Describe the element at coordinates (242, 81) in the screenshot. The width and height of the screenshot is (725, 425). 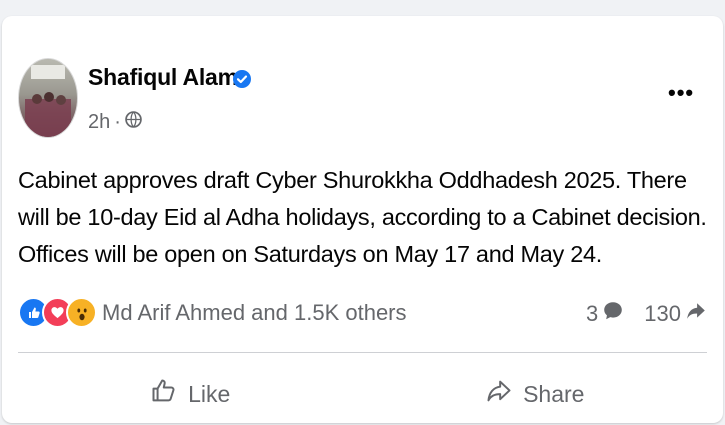
I see `verified-badge-icon` at that location.